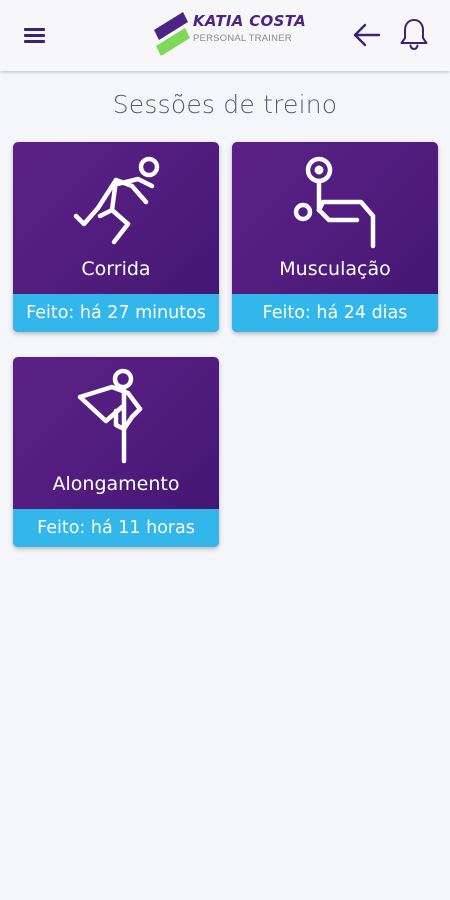 Image resolution: width=450 pixels, height=900 pixels. What do you see at coordinates (116, 484) in the screenshot?
I see `session-name: Alongamento` at bounding box center [116, 484].